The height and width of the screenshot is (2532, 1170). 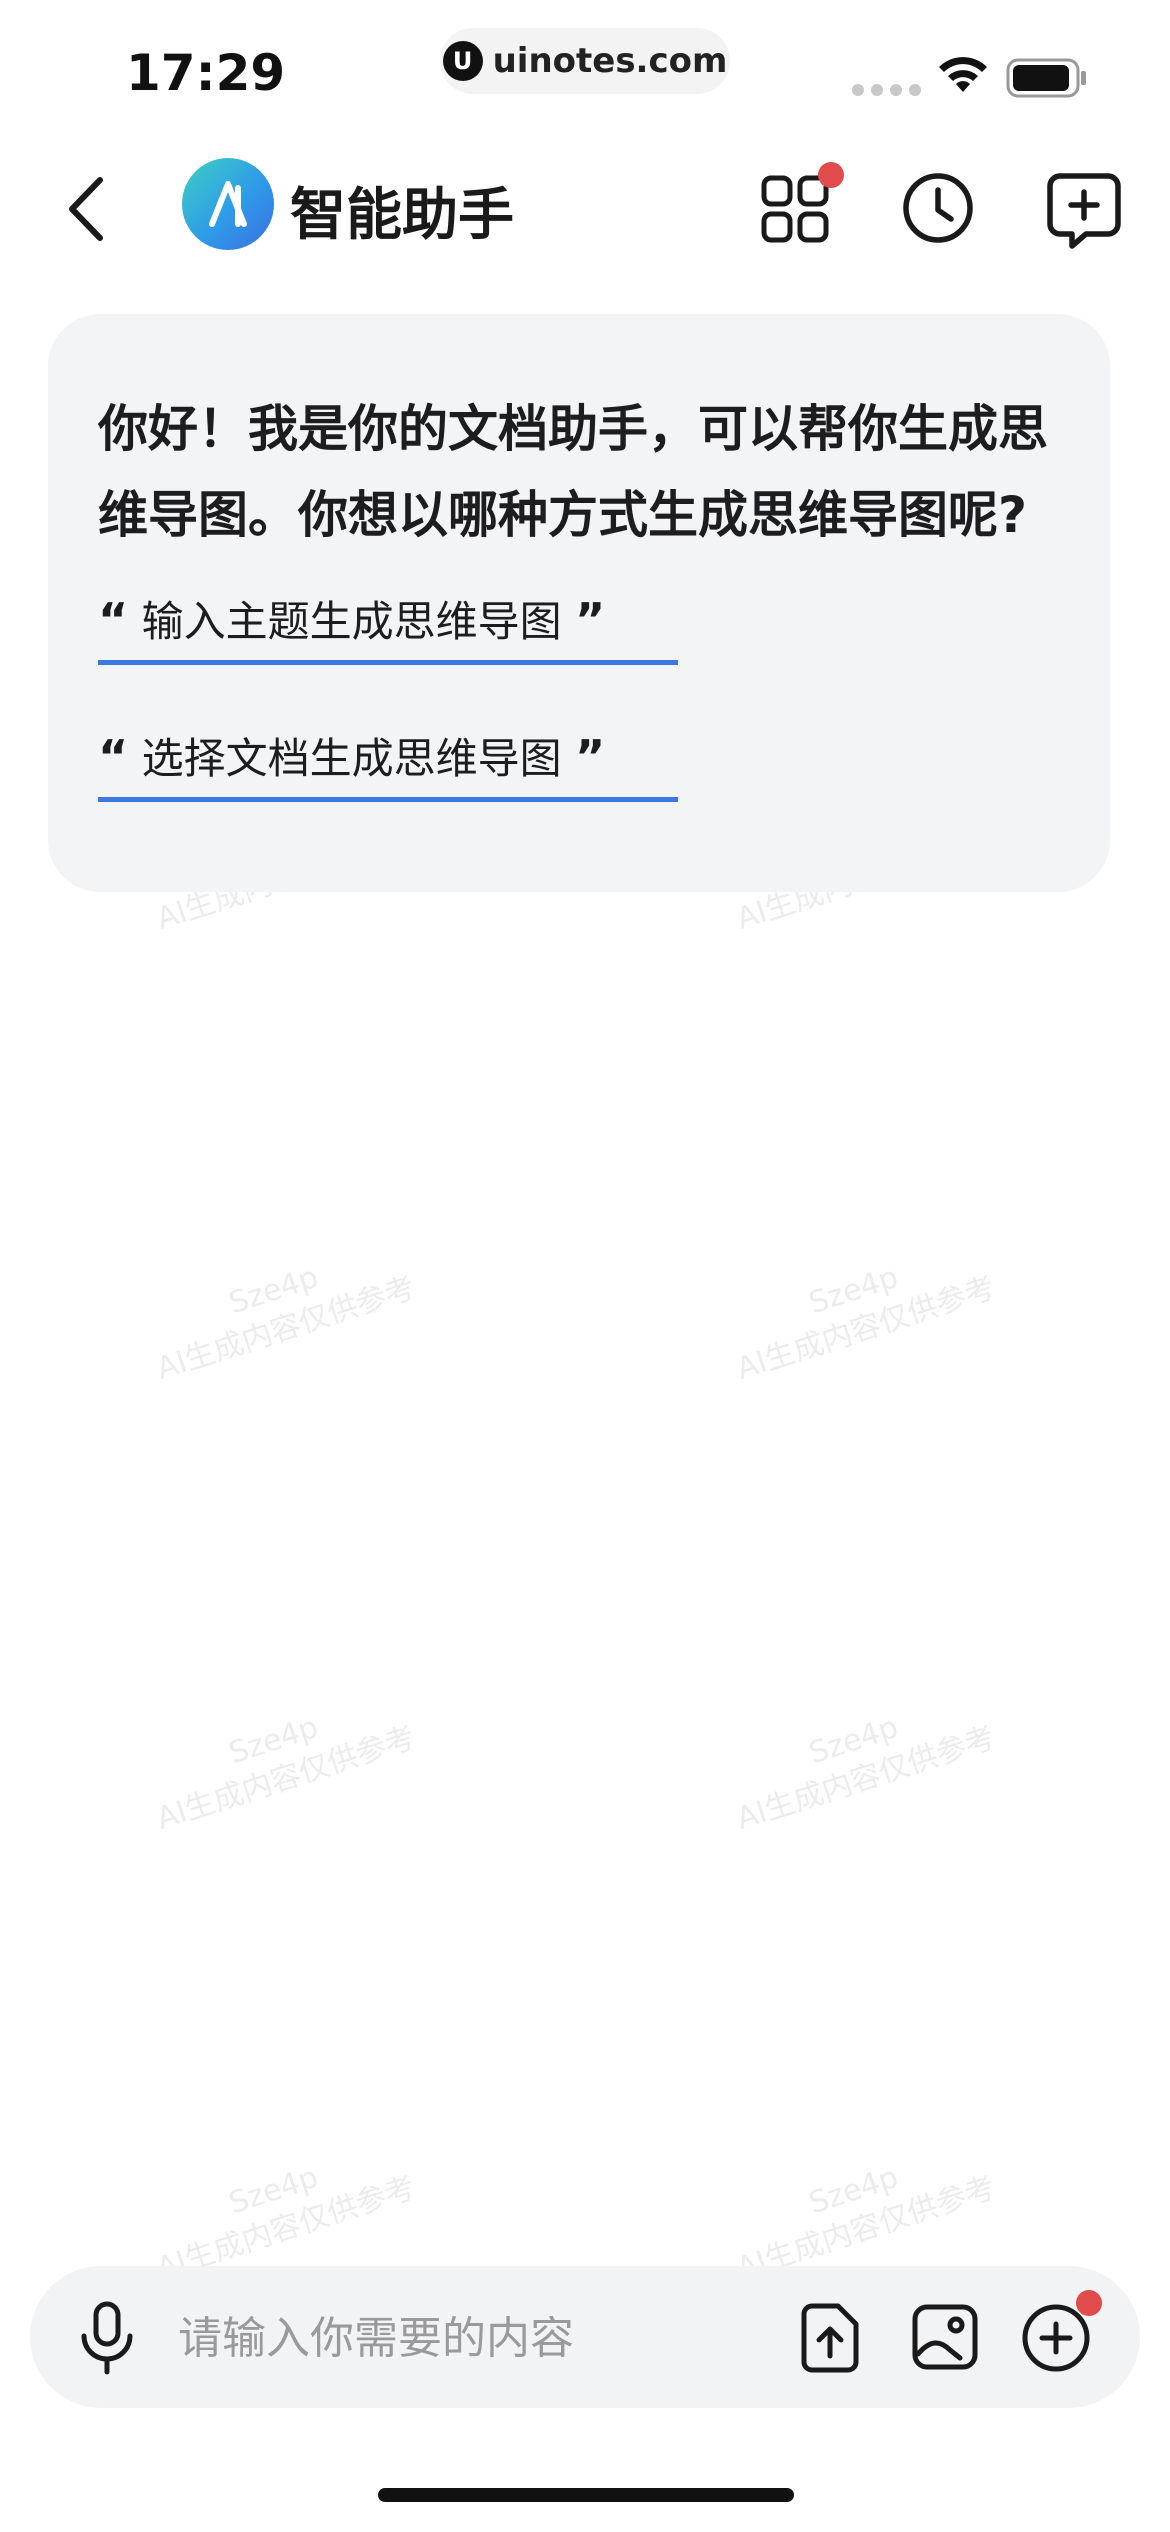 I want to click on suggestion-label: 选择文档生成思维导图, so click(x=351, y=758).